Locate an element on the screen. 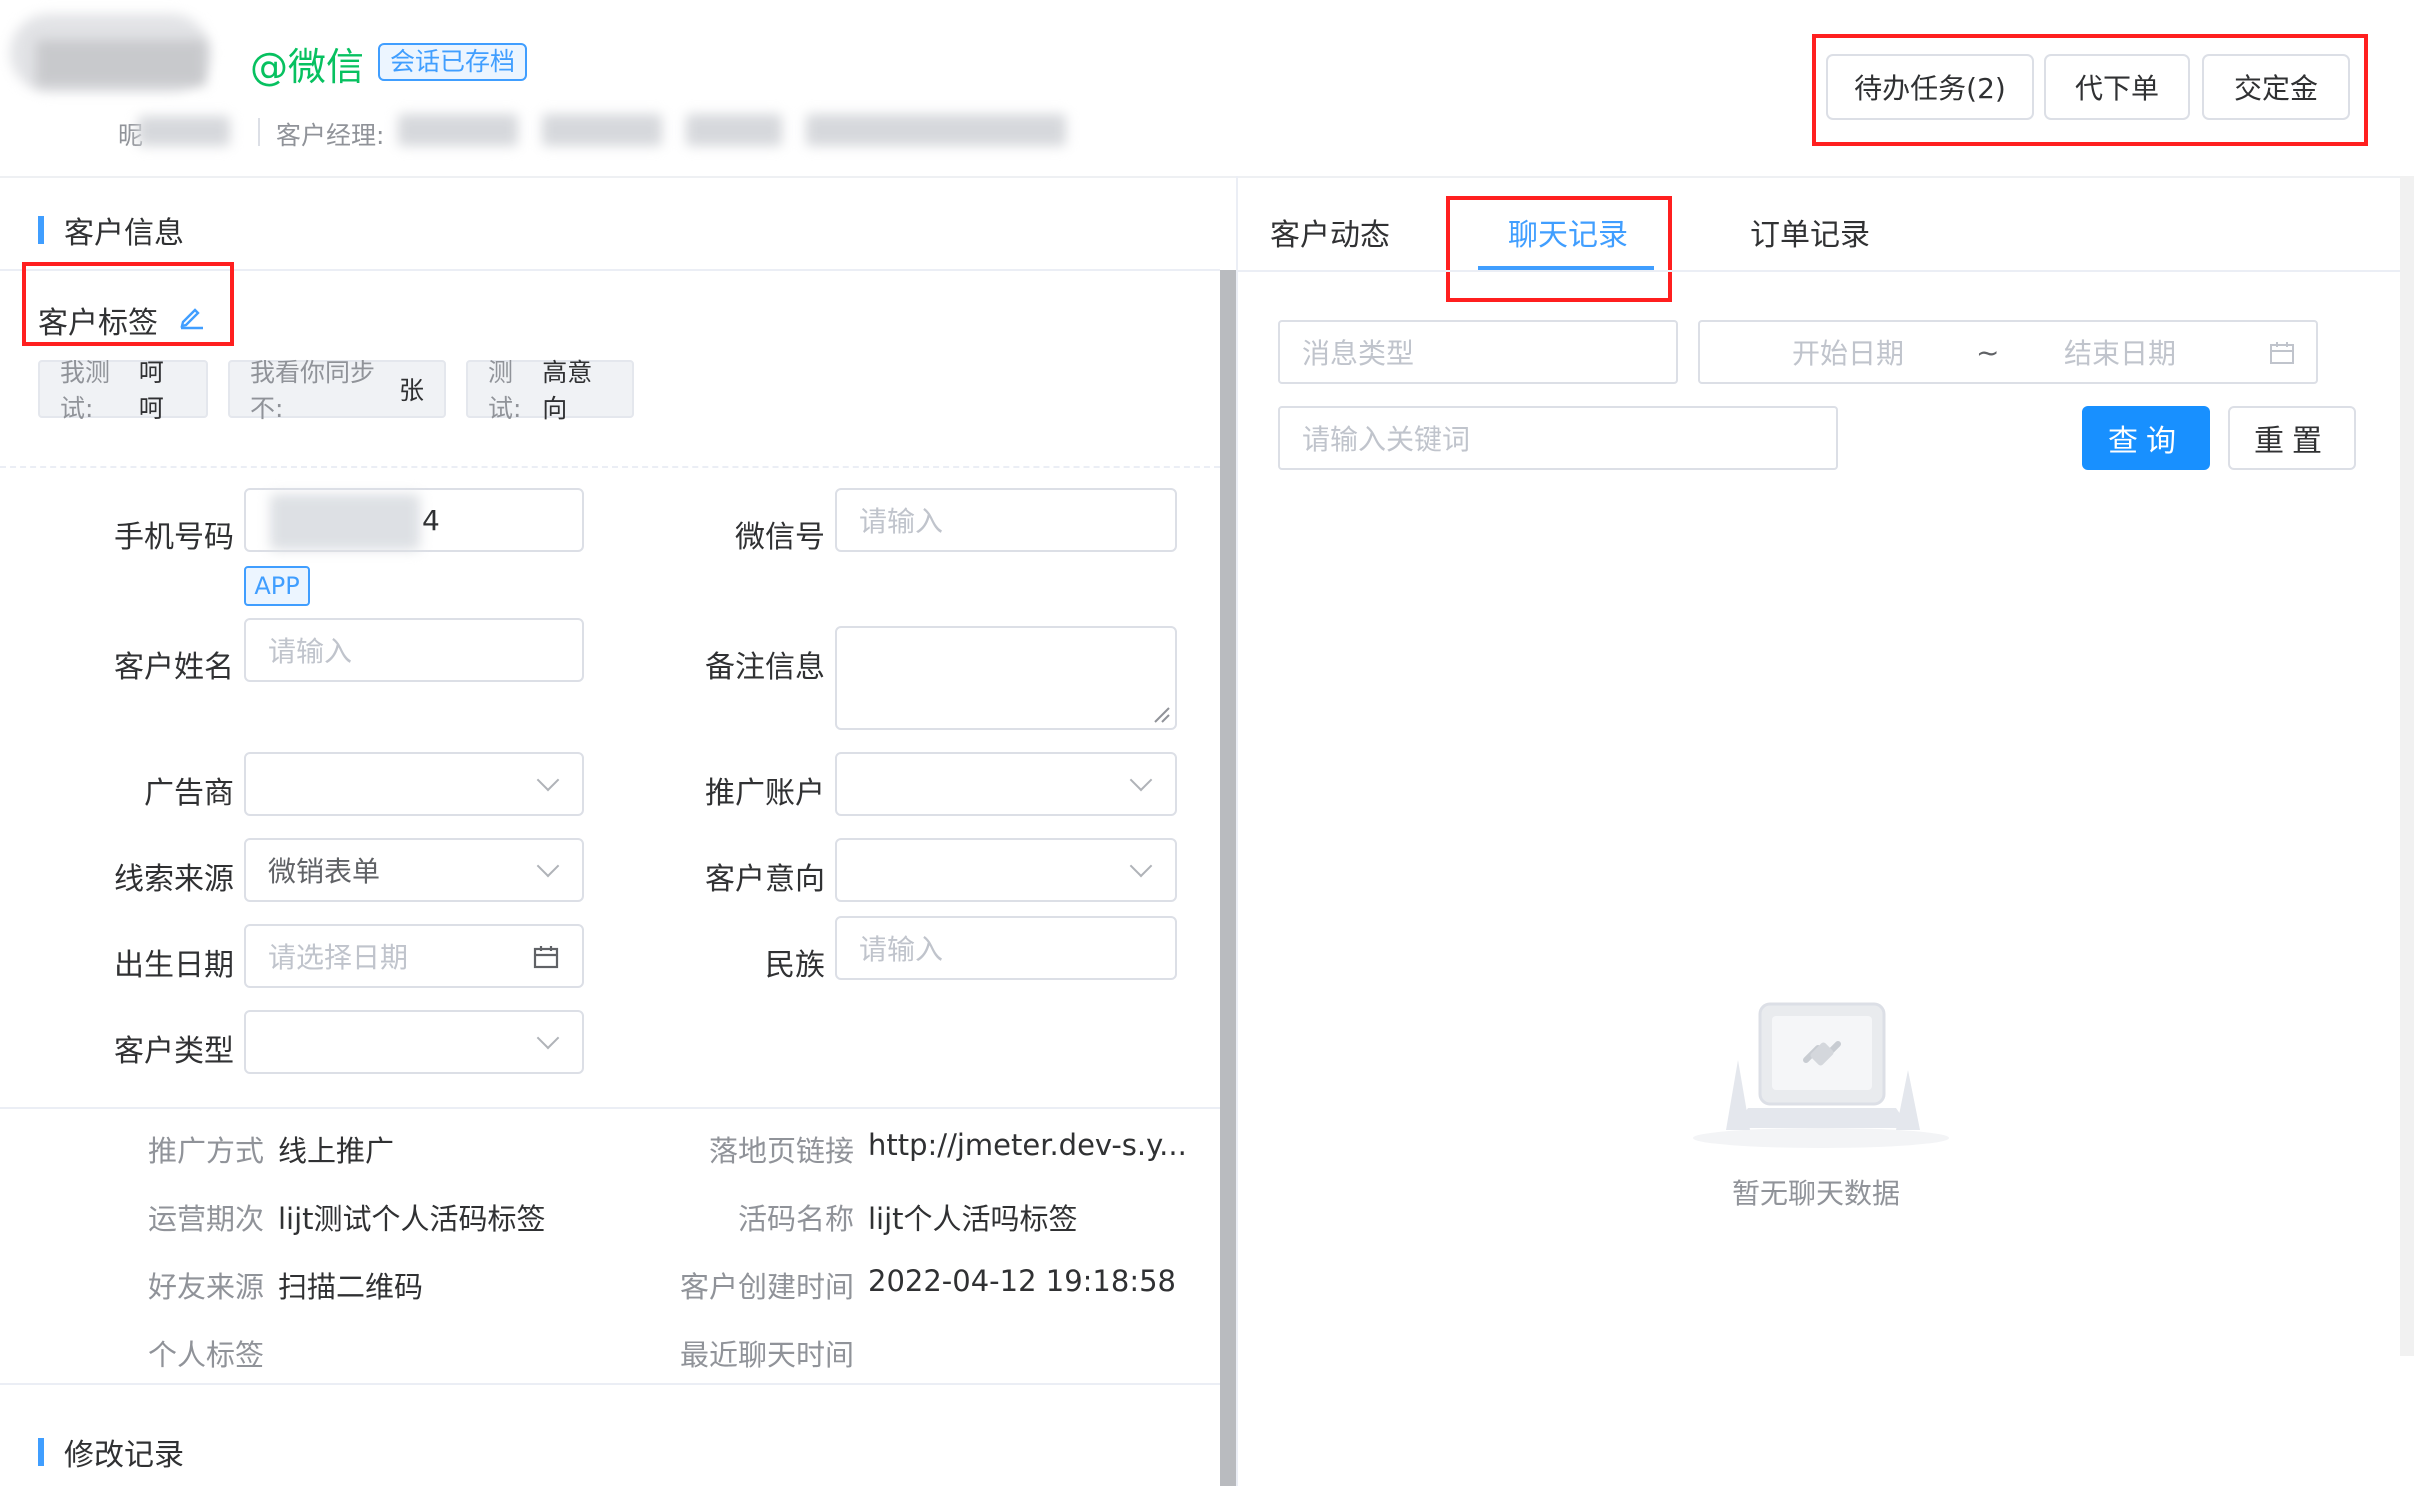 Image resolution: width=2414 pixels, height=1486 pixels. left-scrollbar is located at coordinates (1228, 878).